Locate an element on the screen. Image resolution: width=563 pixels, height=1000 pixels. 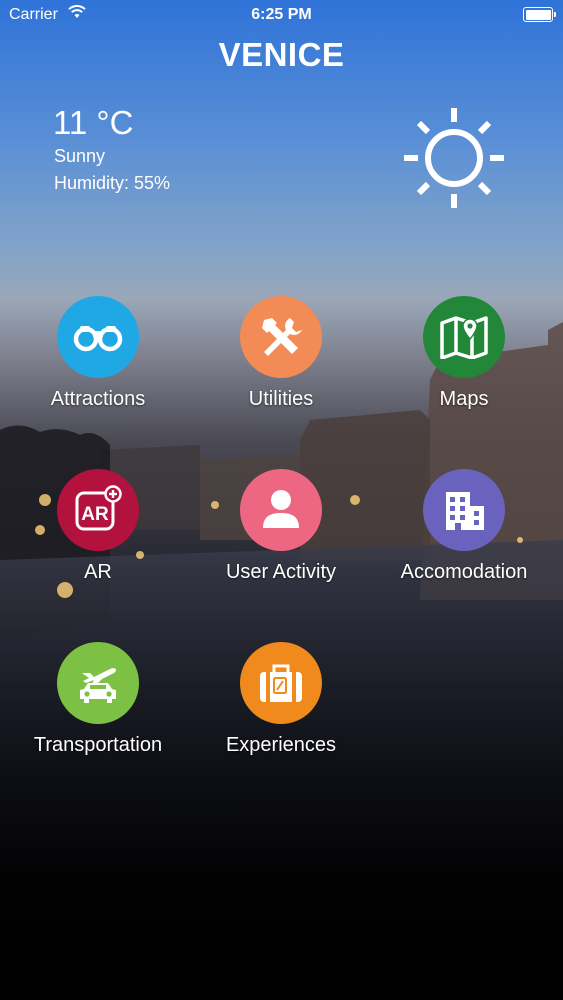
suitcase-icon is located at coordinates (281, 683).